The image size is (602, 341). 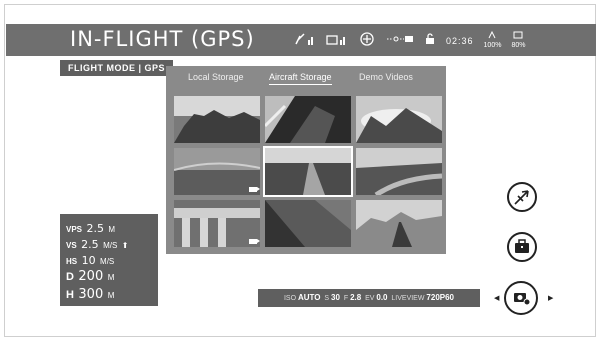 I want to click on aircraft-battery: 100%, so click(x=492, y=40).